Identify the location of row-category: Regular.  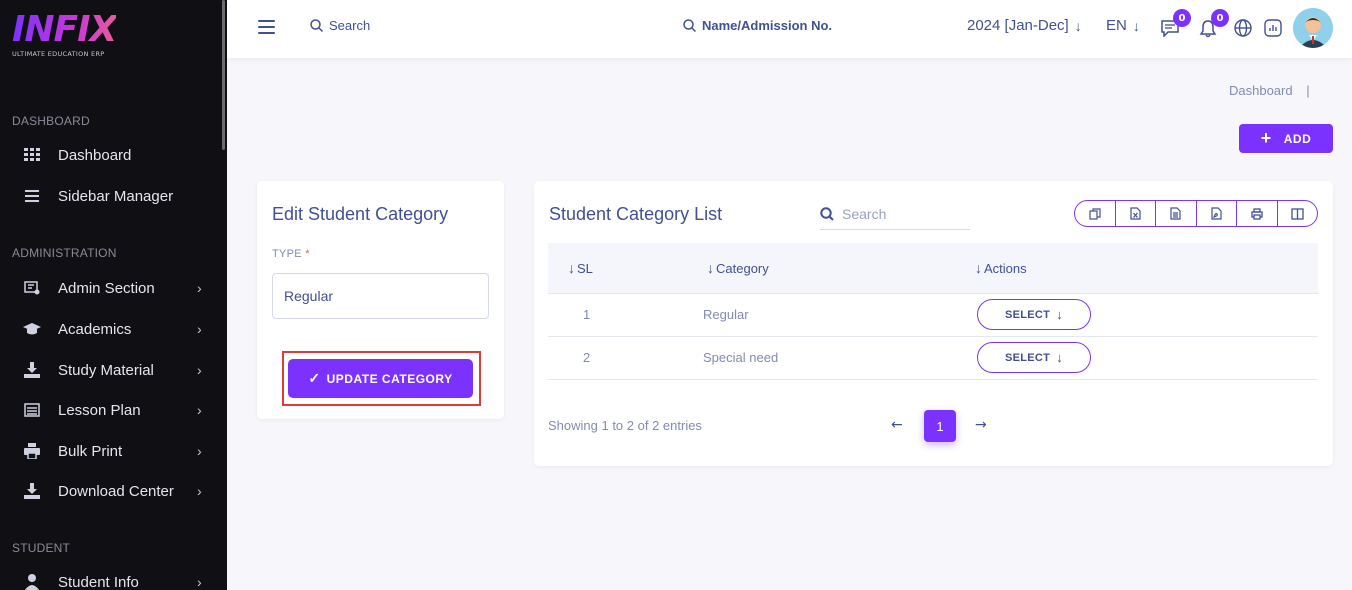
(726, 314).